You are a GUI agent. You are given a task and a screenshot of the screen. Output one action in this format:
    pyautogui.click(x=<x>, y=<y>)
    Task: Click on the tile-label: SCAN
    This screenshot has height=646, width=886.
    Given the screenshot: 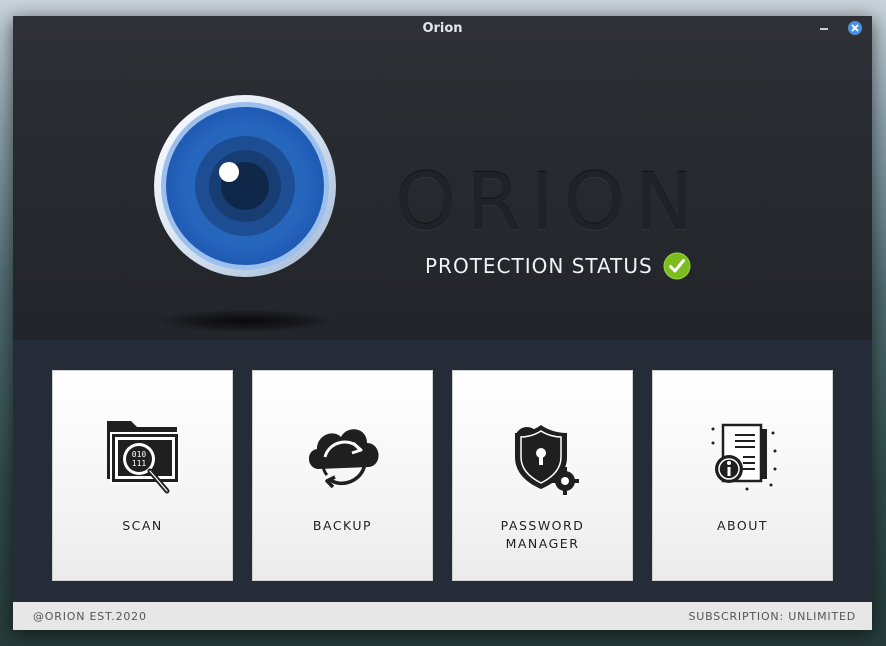 What is the action you would take?
    pyautogui.click(x=142, y=525)
    